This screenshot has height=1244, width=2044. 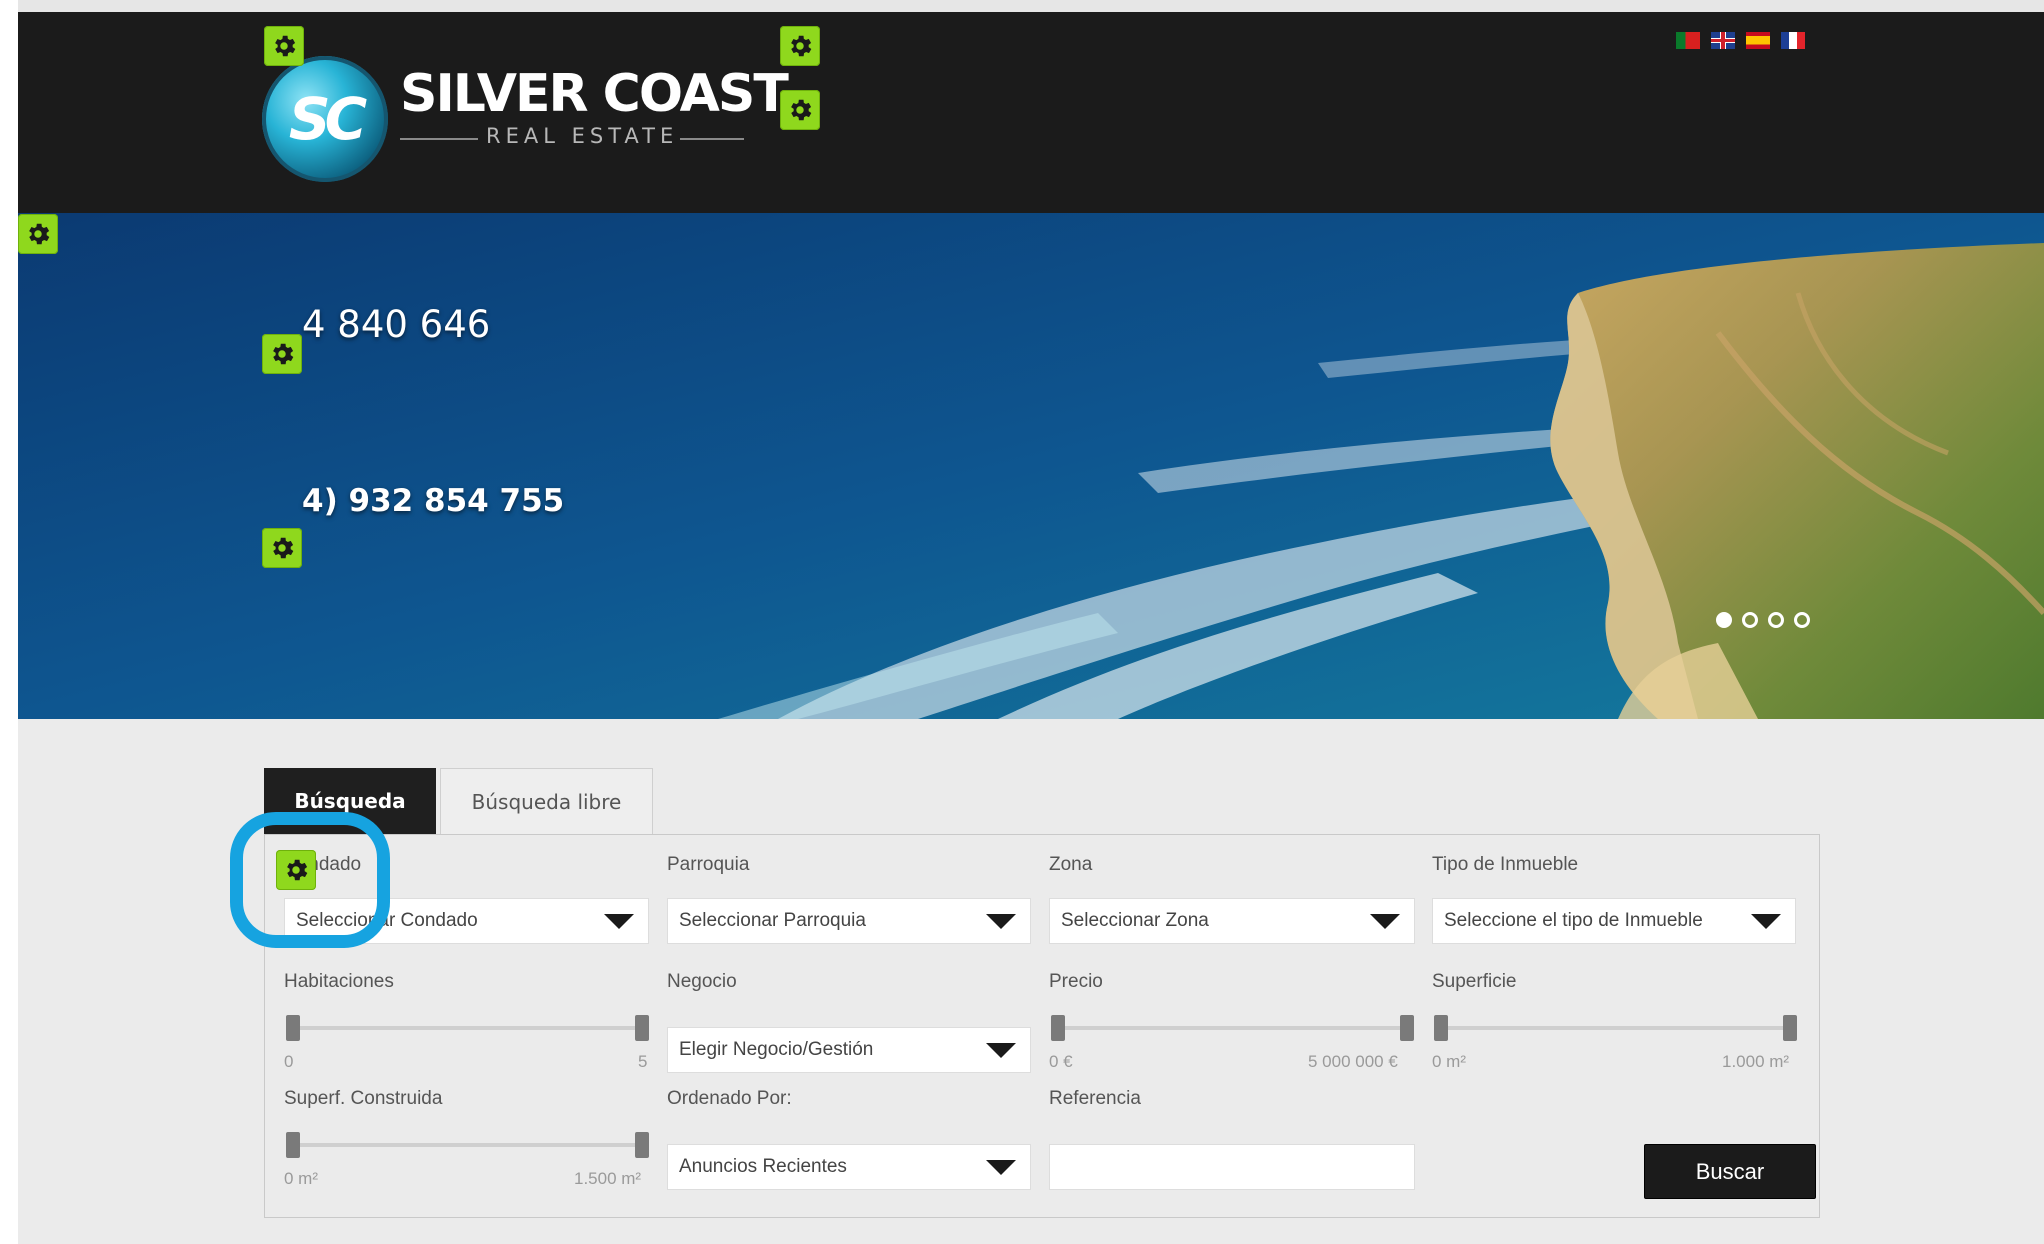 What do you see at coordinates (772, 920) in the screenshot?
I see `parroquia-value: Seleccionar Parroquia` at bounding box center [772, 920].